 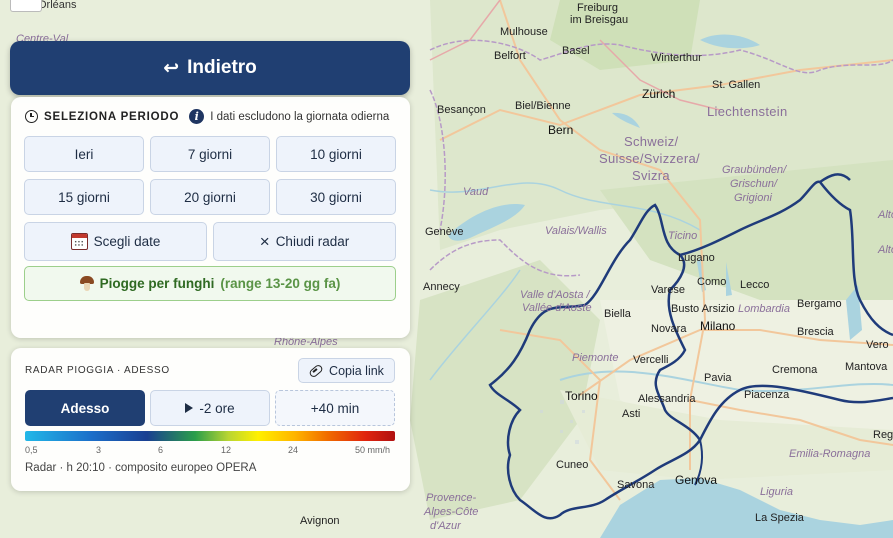 I want to click on copy-link-label: Copia link, so click(x=356, y=370).